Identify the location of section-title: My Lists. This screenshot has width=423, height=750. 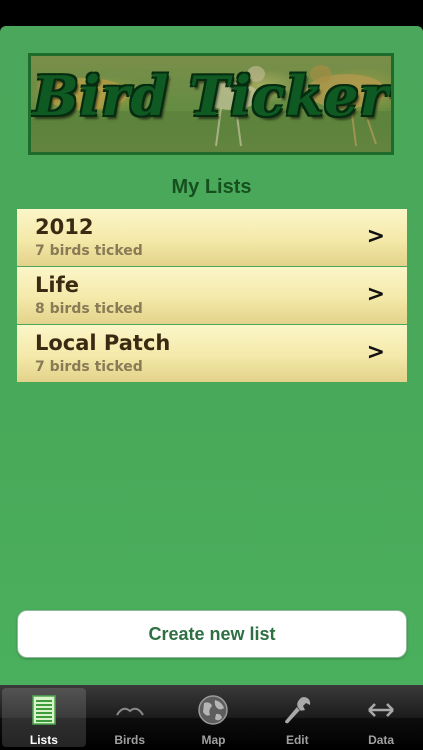
(211, 187).